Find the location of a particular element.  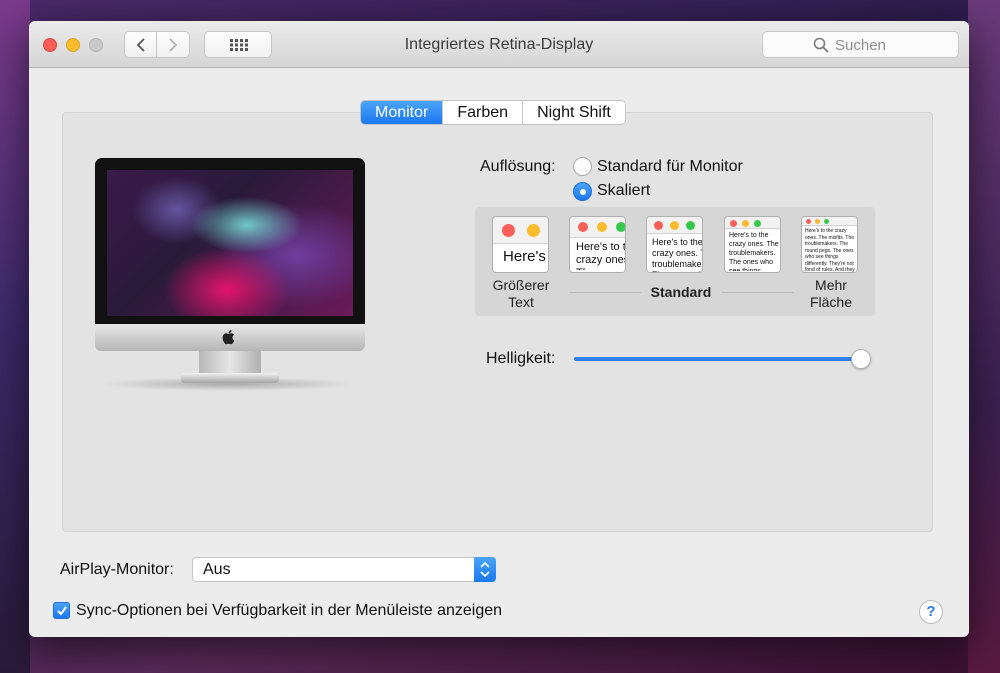

imac-chin is located at coordinates (230, 337).